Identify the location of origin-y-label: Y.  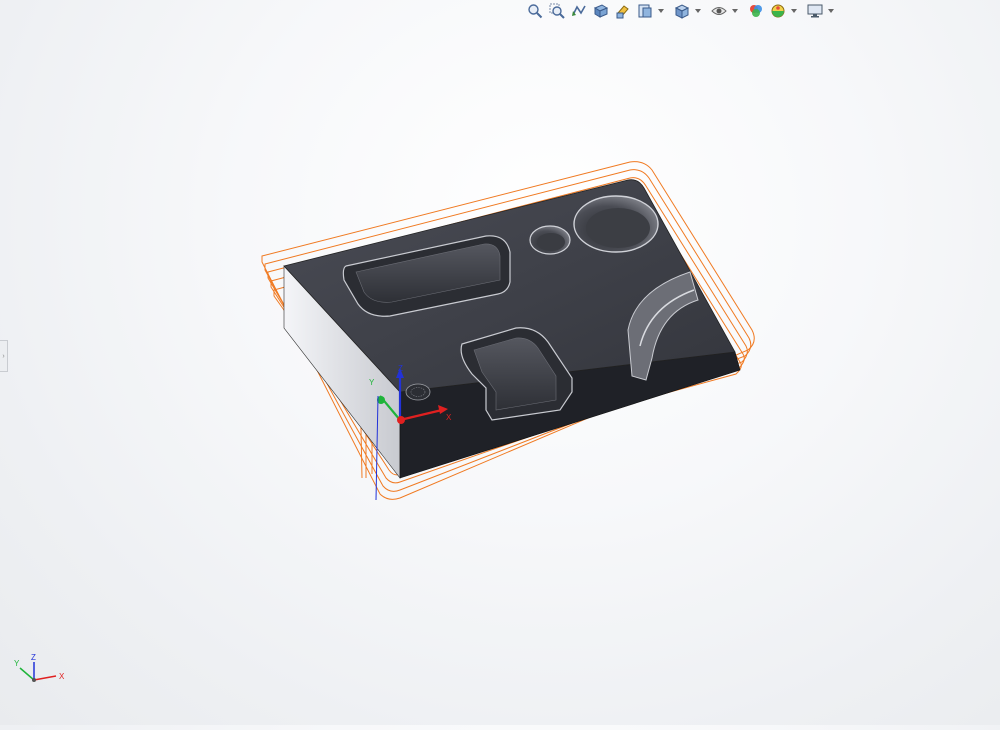
(372, 382).